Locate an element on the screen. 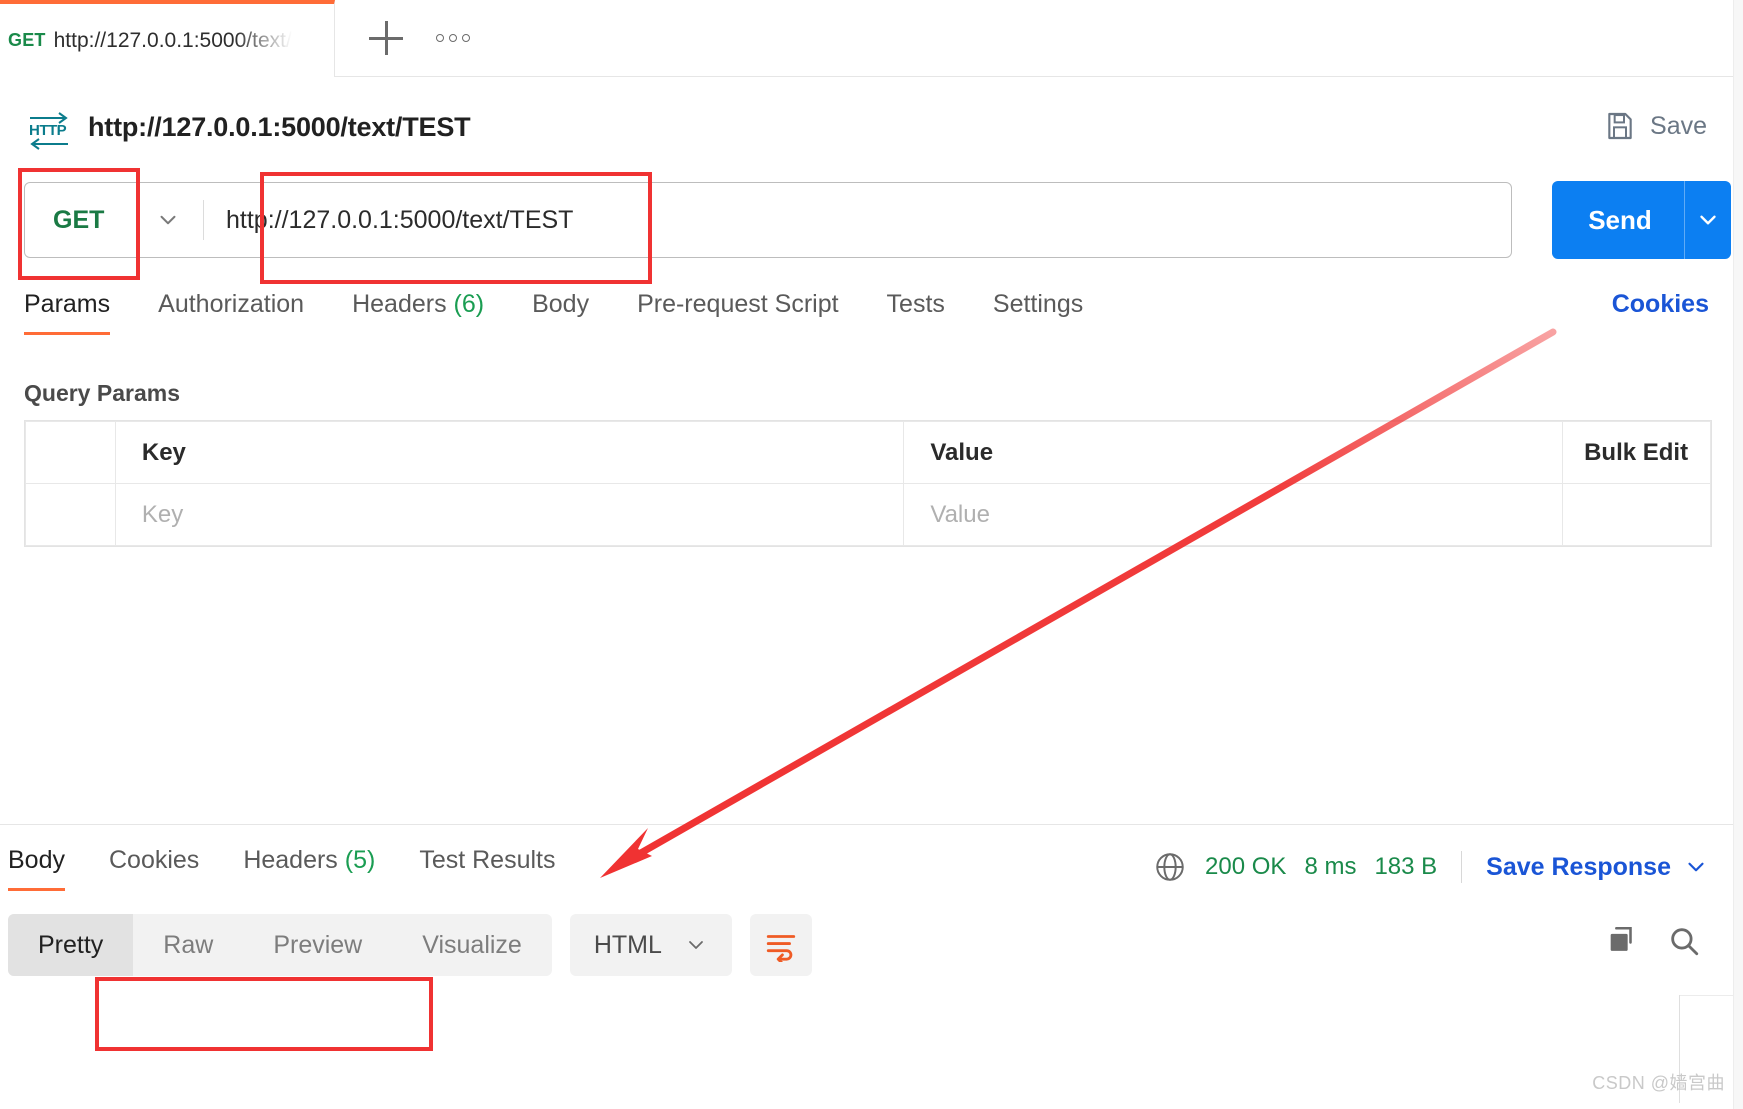 The height and width of the screenshot is (1109, 1743). save-response-label: Save Response is located at coordinates (1578, 866).